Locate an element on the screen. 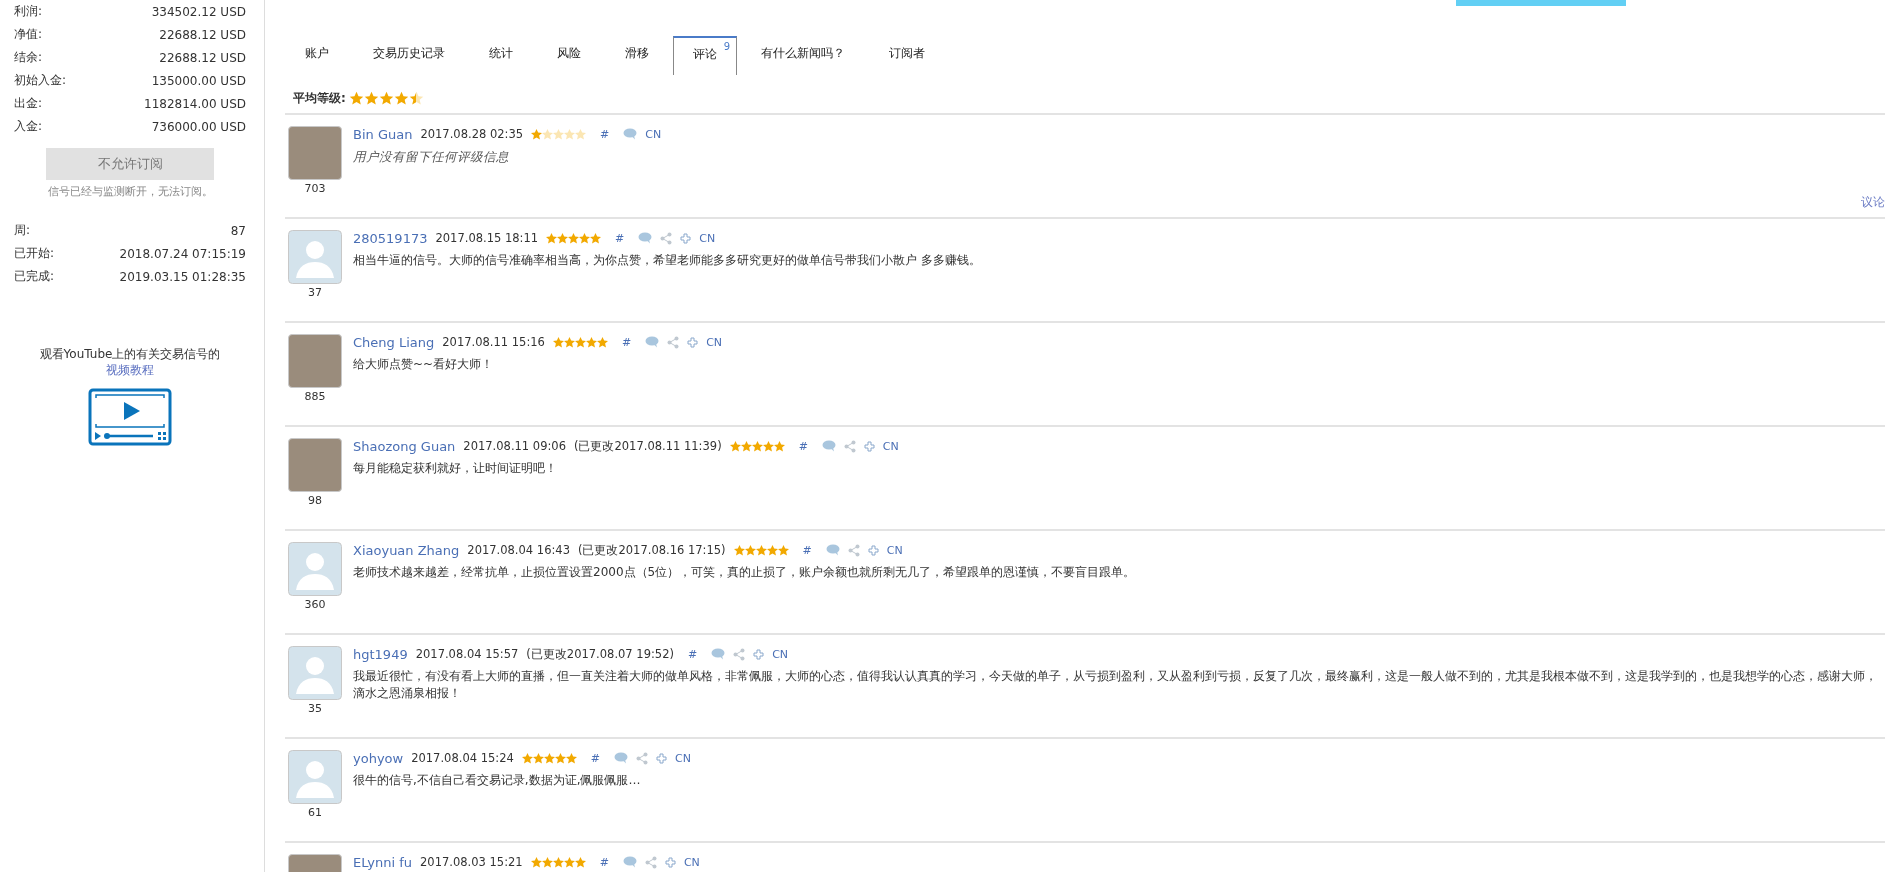 The image size is (1897, 872). edited-date: (已更改2017.08.16 17:15) is located at coordinates (651, 550).